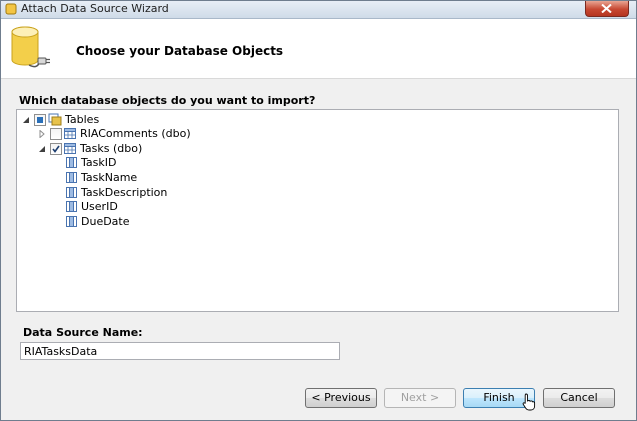 The width and height of the screenshot is (637, 421). I want to click on data-source-name-label: Data Source Name:, so click(83, 332).